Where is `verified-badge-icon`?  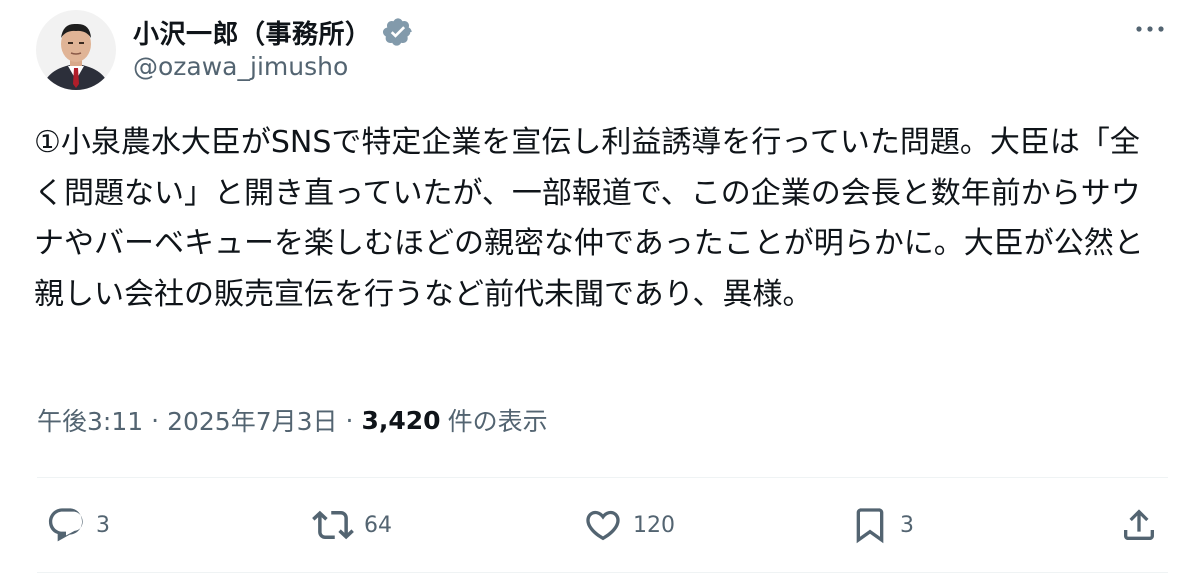
verified-badge-icon is located at coordinates (398, 32).